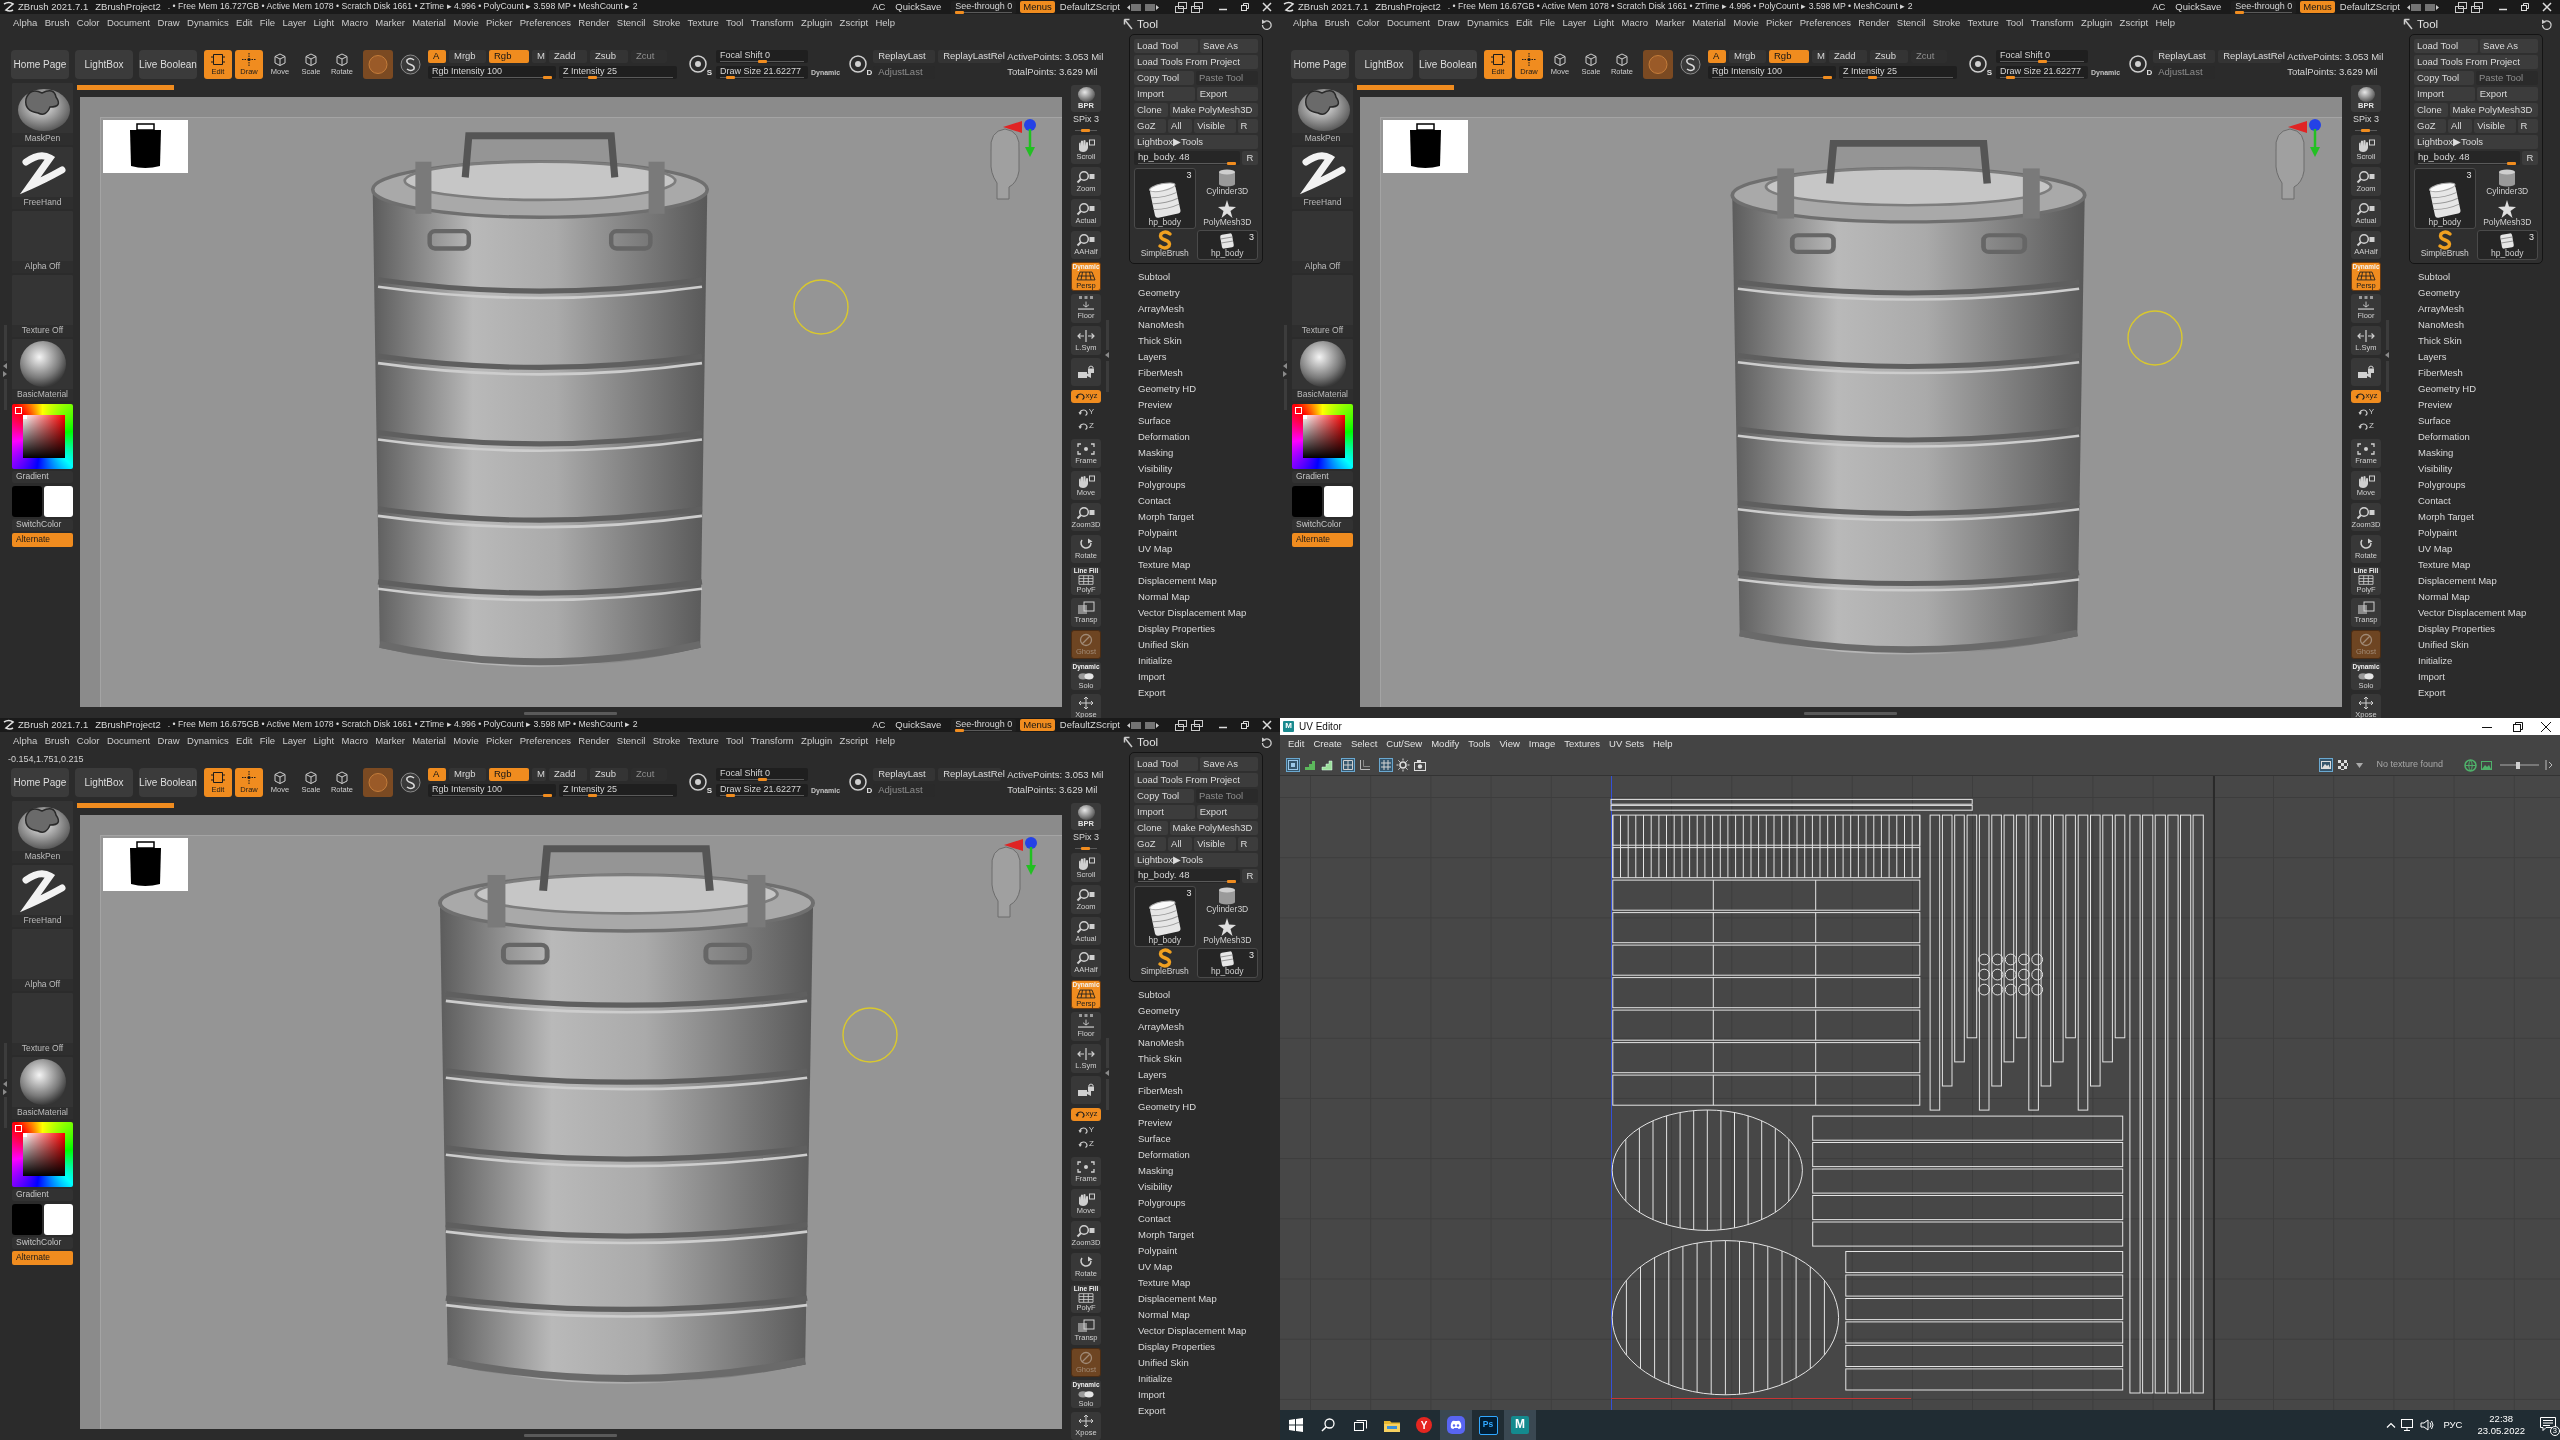  I want to click on nav-button: Home Page, so click(40, 64).